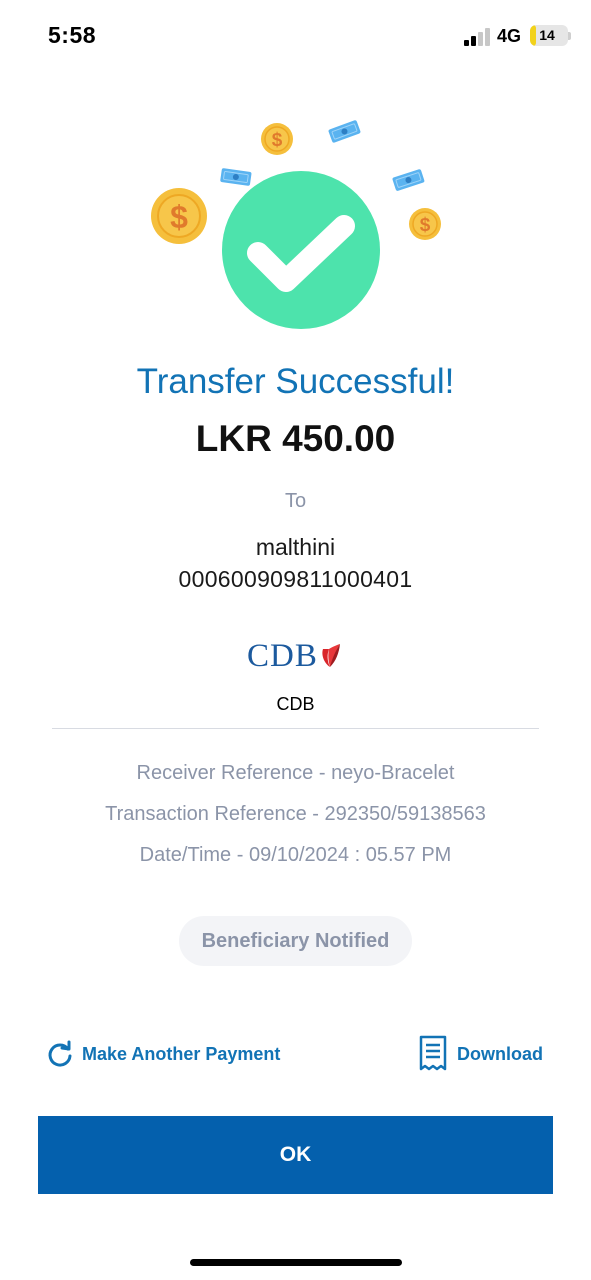 Image resolution: width=591 pixels, height=1280 pixels. What do you see at coordinates (295, 36) in the screenshot?
I see `status-bar: 5:58 4G 14` at bounding box center [295, 36].